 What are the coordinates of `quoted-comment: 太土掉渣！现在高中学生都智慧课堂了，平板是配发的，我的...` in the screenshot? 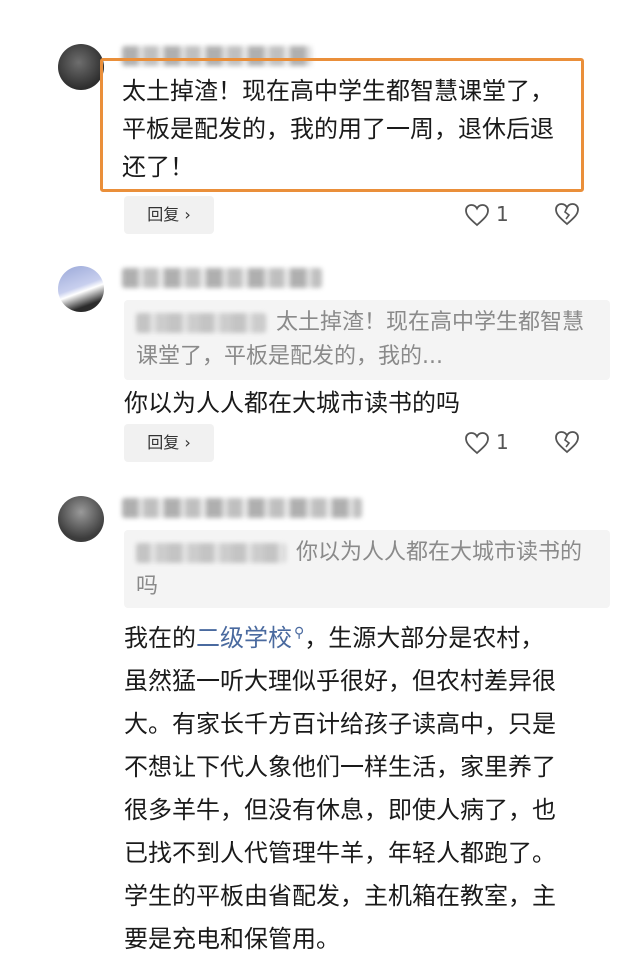 It's located at (367, 340).